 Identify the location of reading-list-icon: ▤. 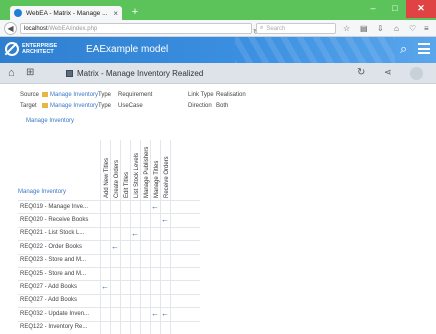
(364, 28).